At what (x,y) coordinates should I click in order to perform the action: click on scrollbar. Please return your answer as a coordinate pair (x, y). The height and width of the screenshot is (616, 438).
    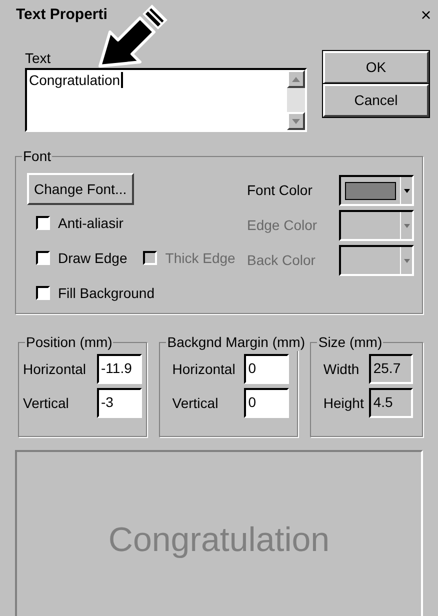
    Looking at the image, I should click on (296, 100).